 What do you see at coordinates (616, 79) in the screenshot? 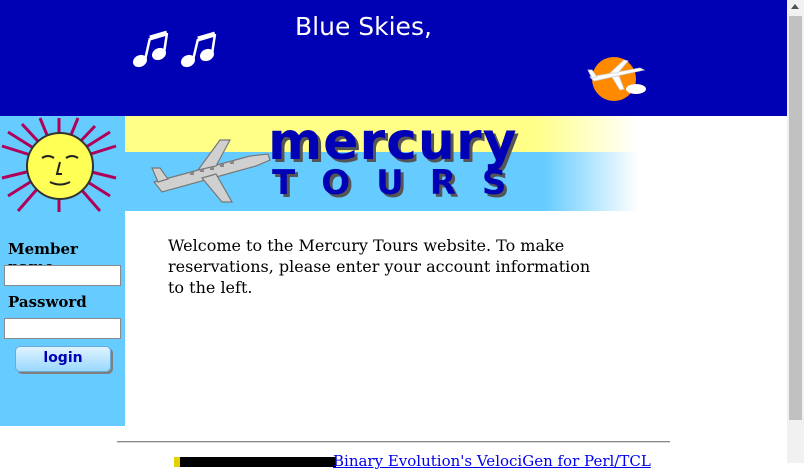
I see `airplane-sun-icon` at bounding box center [616, 79].